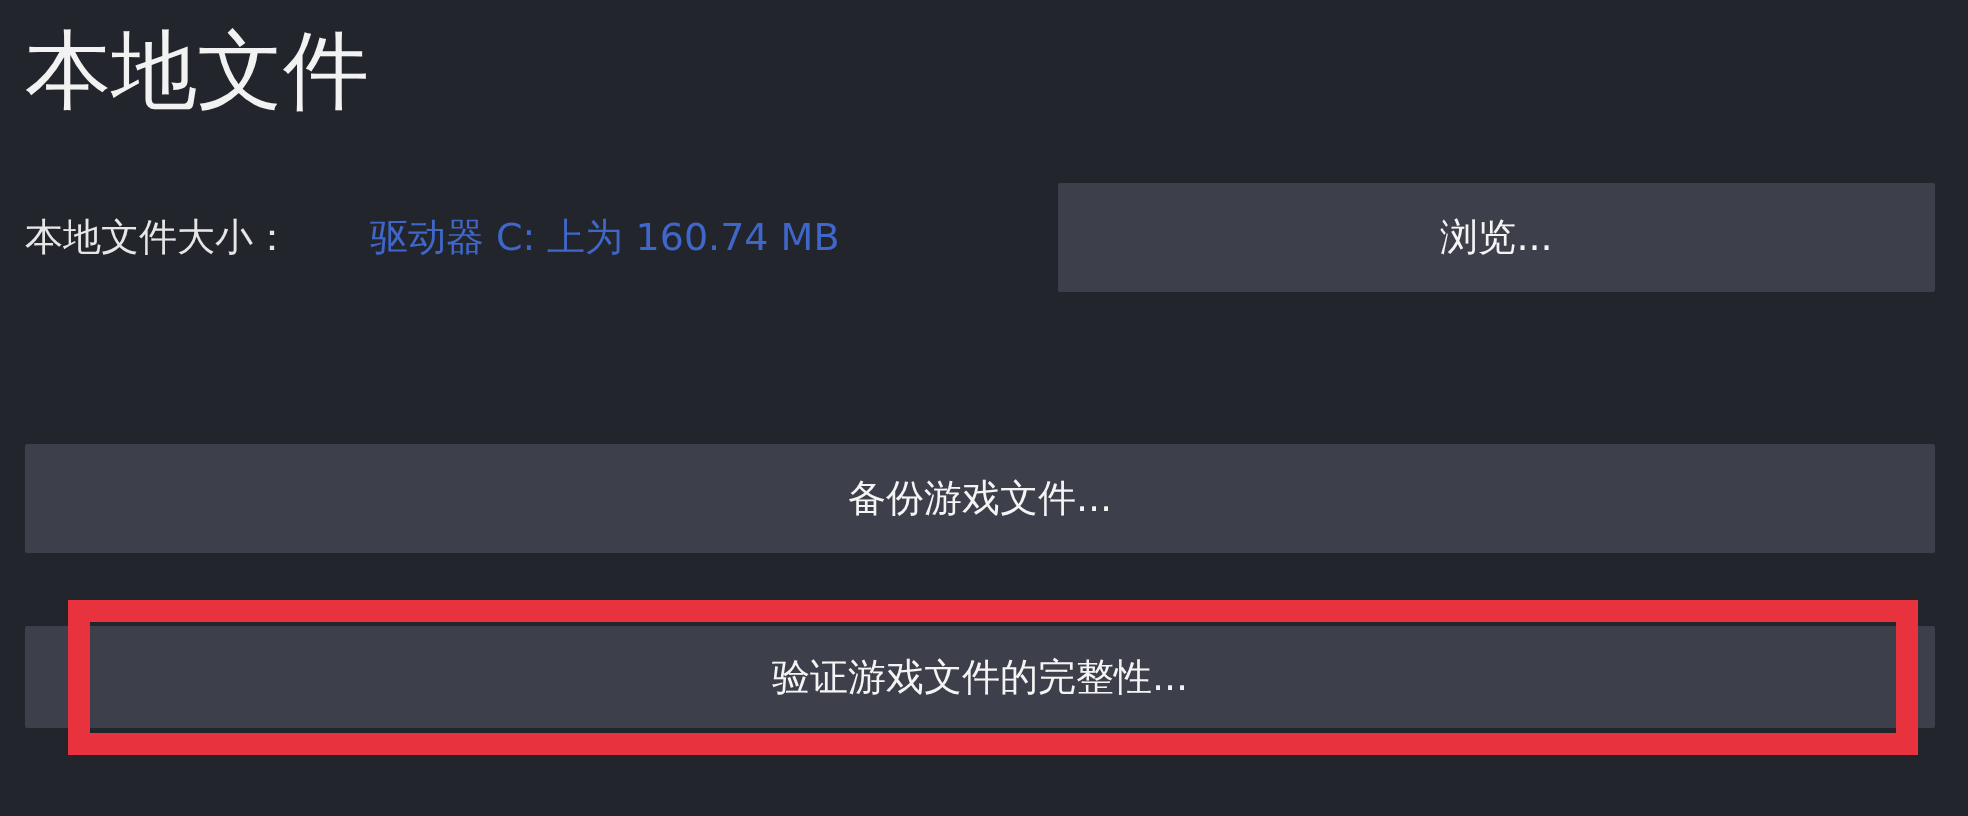 This screenshot has width=1968, height=816. What do you see at coordinates (605, 237) in the screenshot?
I see `size-value: 驱动器 C: 上为 160.74 MB` at bounding box center [605, 237].